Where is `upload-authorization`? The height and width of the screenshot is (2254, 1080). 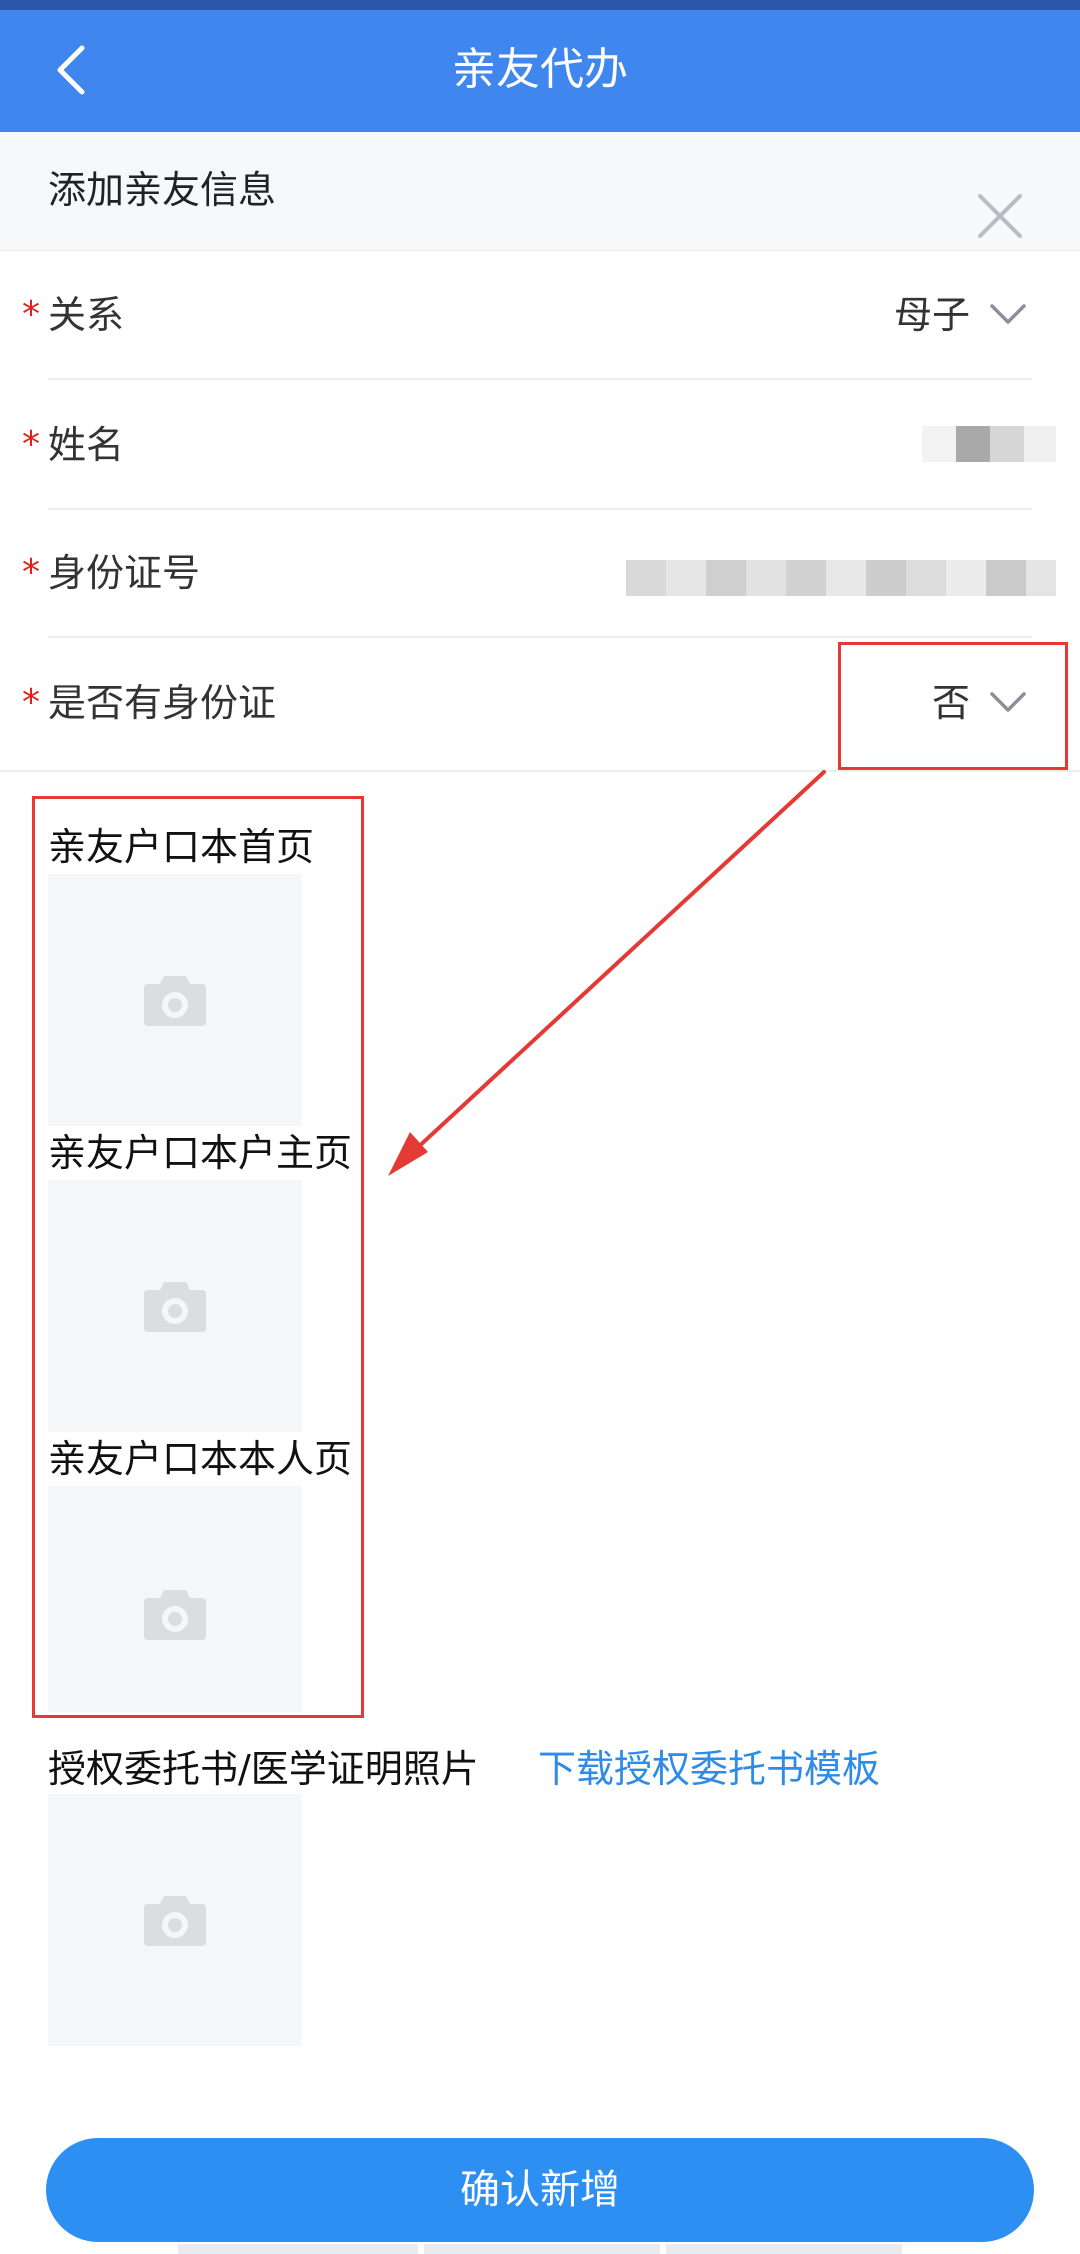
upload-authorization is located at coordinates (175, 1920).